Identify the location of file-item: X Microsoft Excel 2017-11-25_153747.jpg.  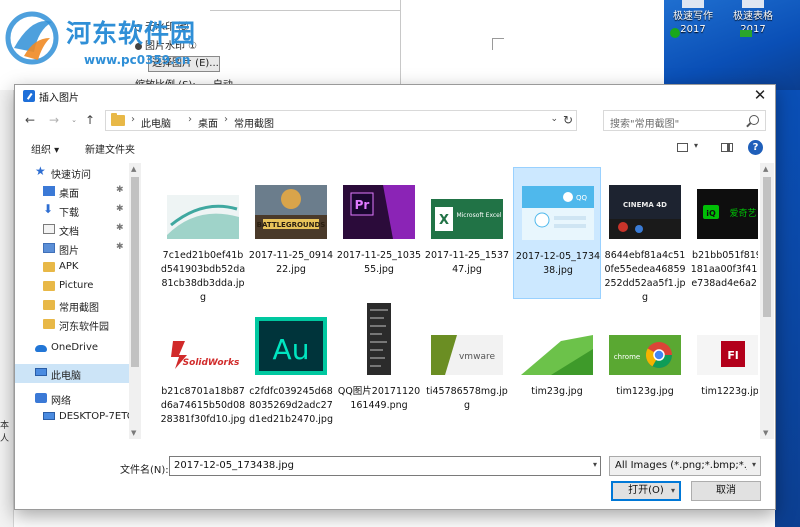
(467, 233).